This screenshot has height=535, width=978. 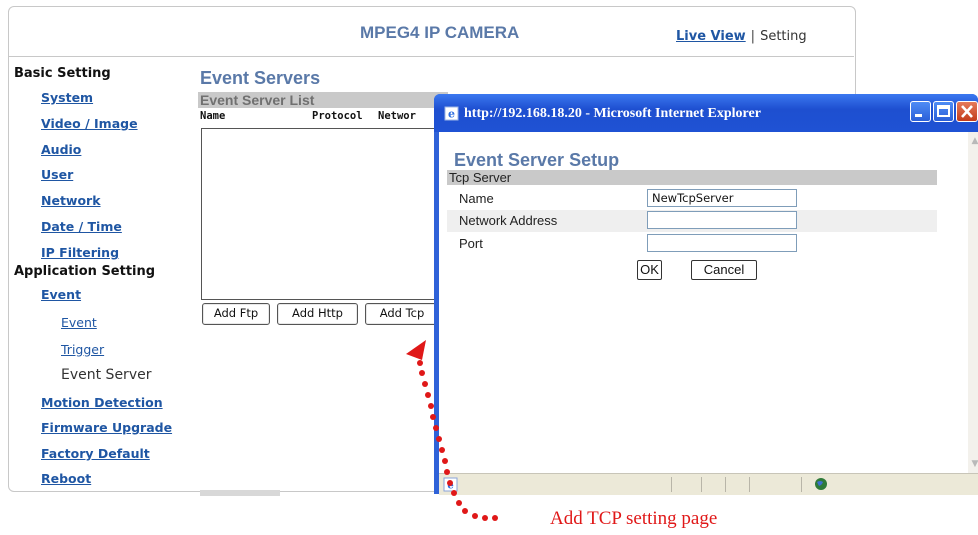 What do you see at coordinates (722, 243) in the screenshot?
I see `port-input` at bounding box center [722, 243].